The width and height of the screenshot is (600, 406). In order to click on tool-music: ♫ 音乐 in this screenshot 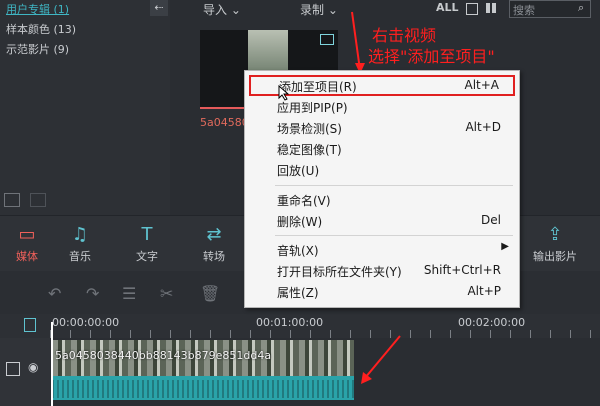, I will do `click(80, 240)`.